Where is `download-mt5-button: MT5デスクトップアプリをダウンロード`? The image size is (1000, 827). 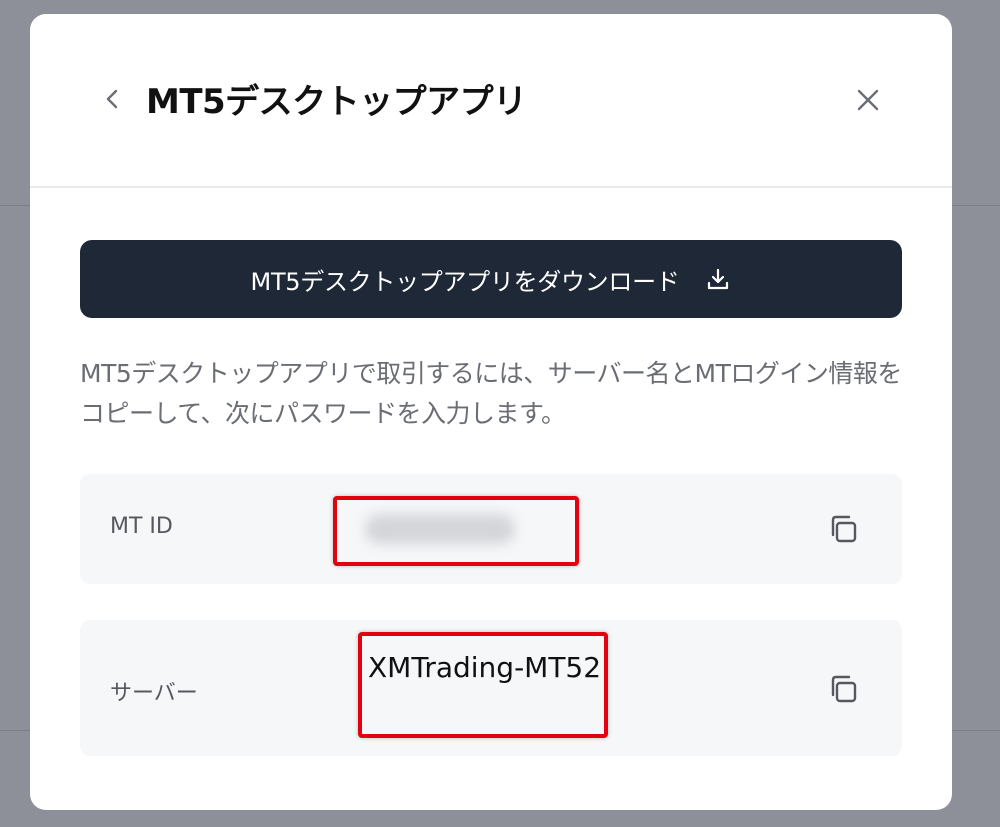 download-mt5-button: MT5デスクトップアプリをダウンロード is located at coordinates (491, 279).